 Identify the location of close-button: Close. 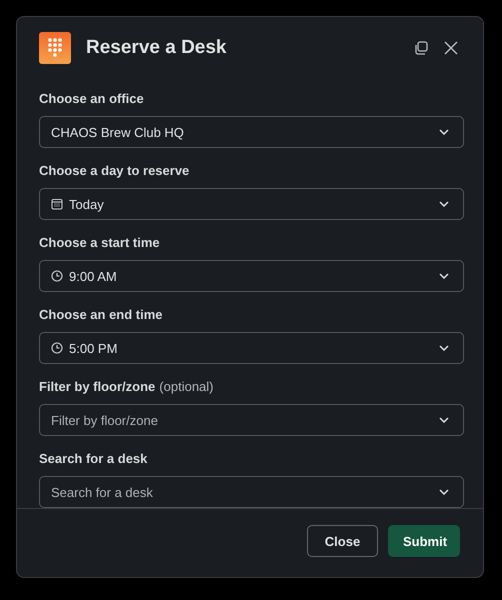
(342, 541).